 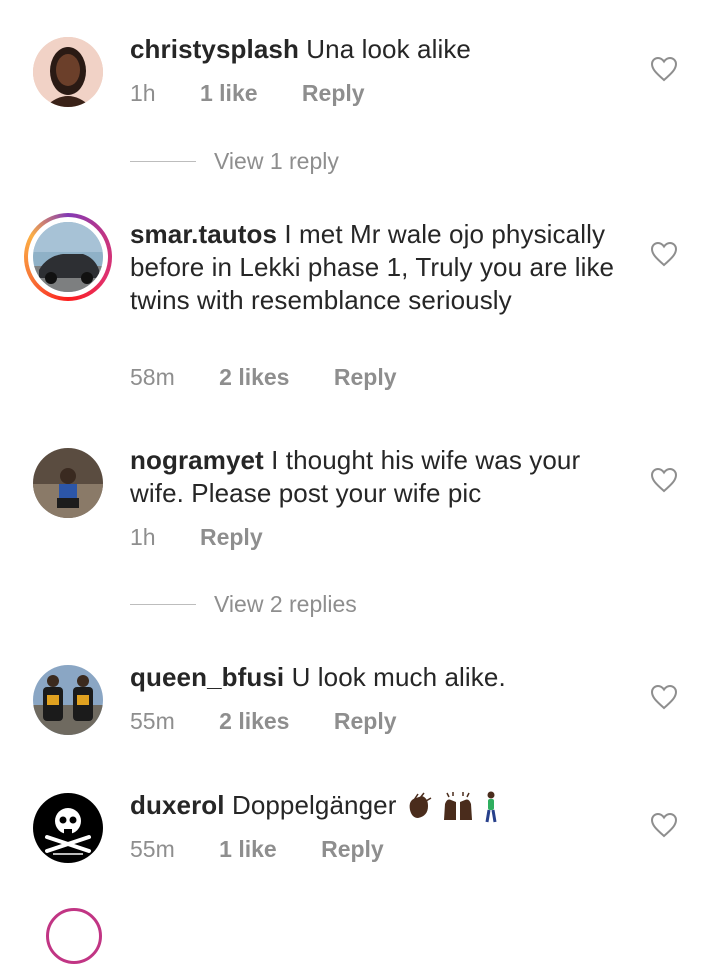 I want to click on view-replies-button: View 2 replies, so click(x=243, y=604).